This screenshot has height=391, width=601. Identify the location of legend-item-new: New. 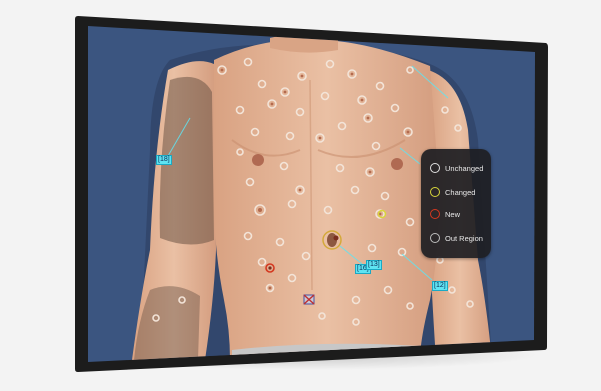
(445, 214).